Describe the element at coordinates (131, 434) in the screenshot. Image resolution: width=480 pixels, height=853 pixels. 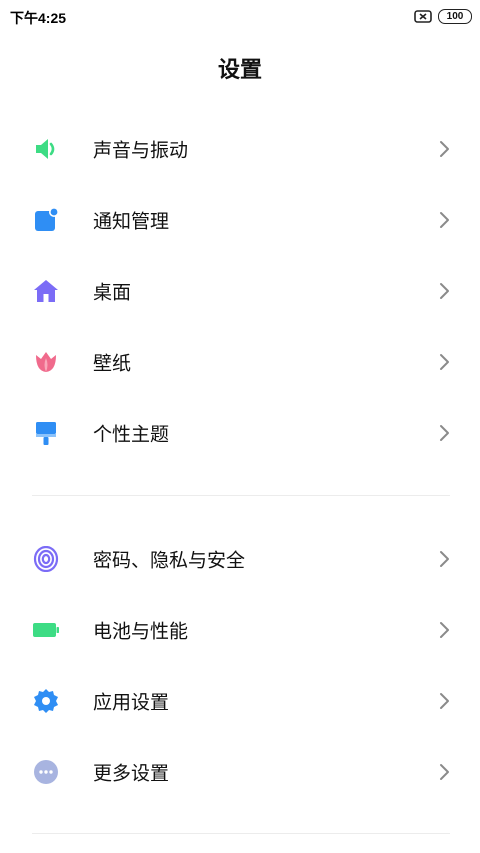
I see `settings-item-label: 个性主题` at that location.